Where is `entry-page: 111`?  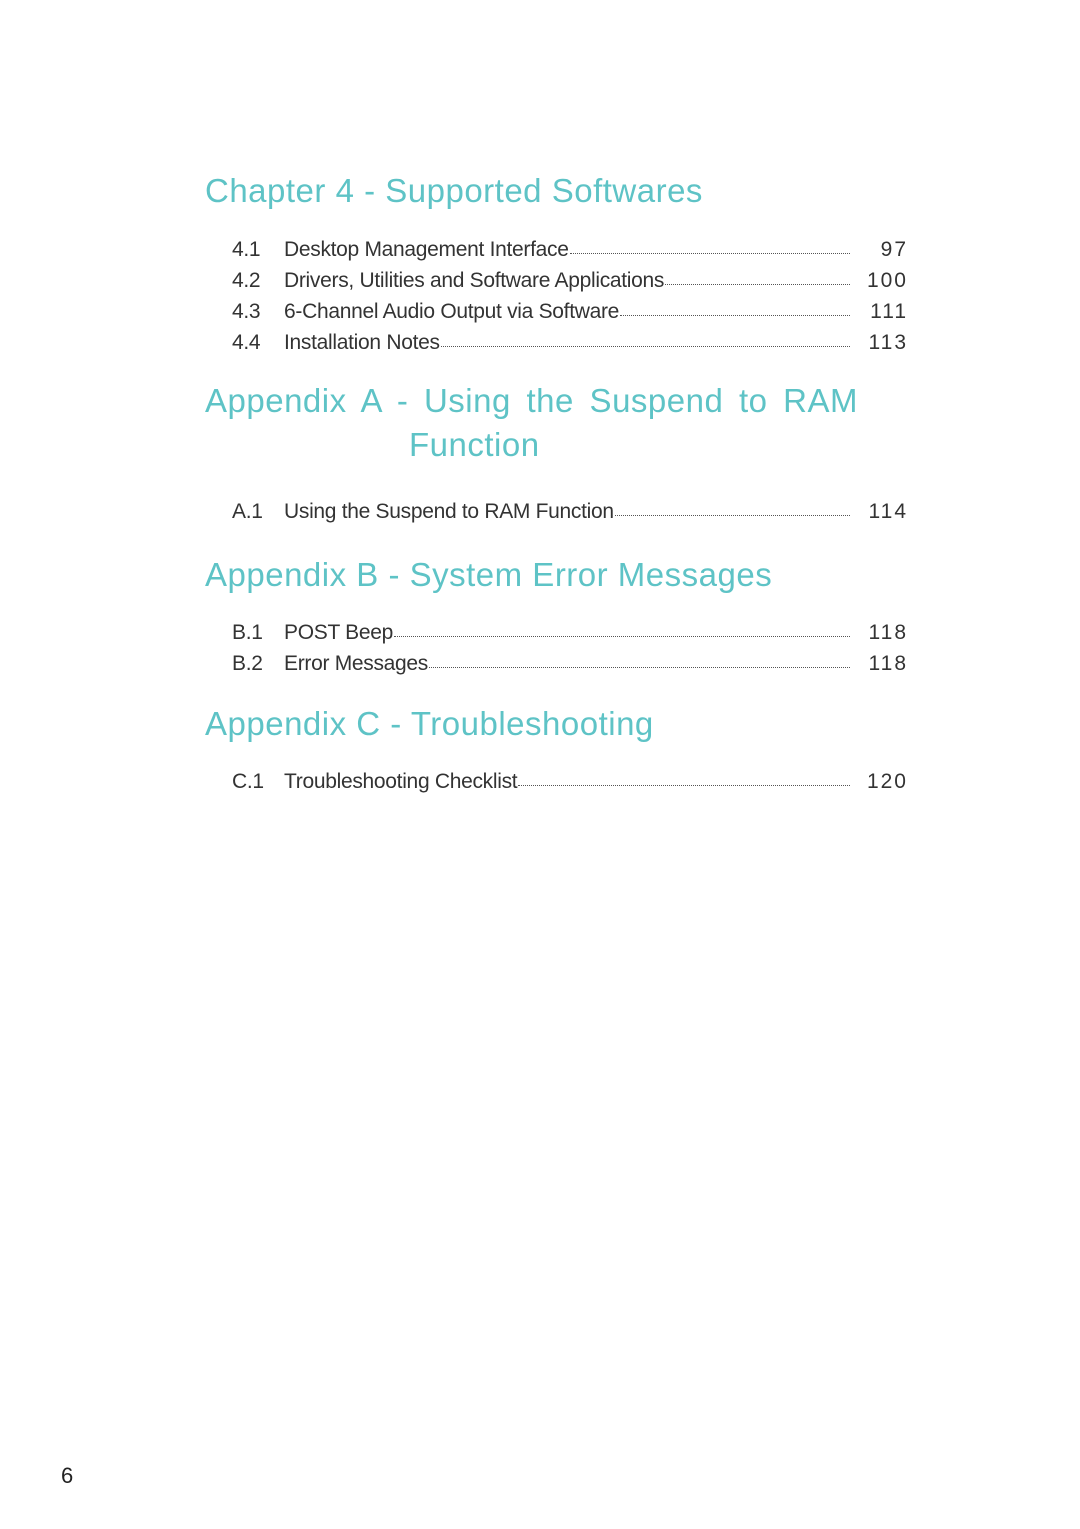 entry-page: 111 is located at coordinates (889, 311).